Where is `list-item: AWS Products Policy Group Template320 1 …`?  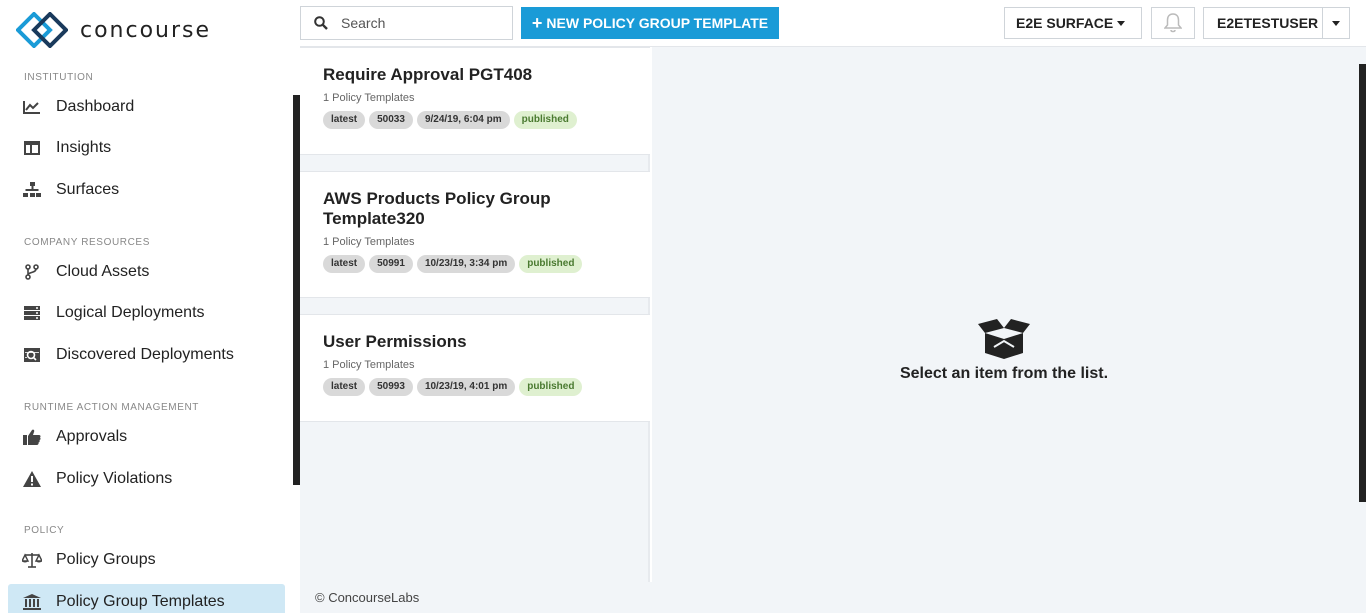
list-item: AWS Products Policy Group Template320 1 … is located at coordinates (475, 234).